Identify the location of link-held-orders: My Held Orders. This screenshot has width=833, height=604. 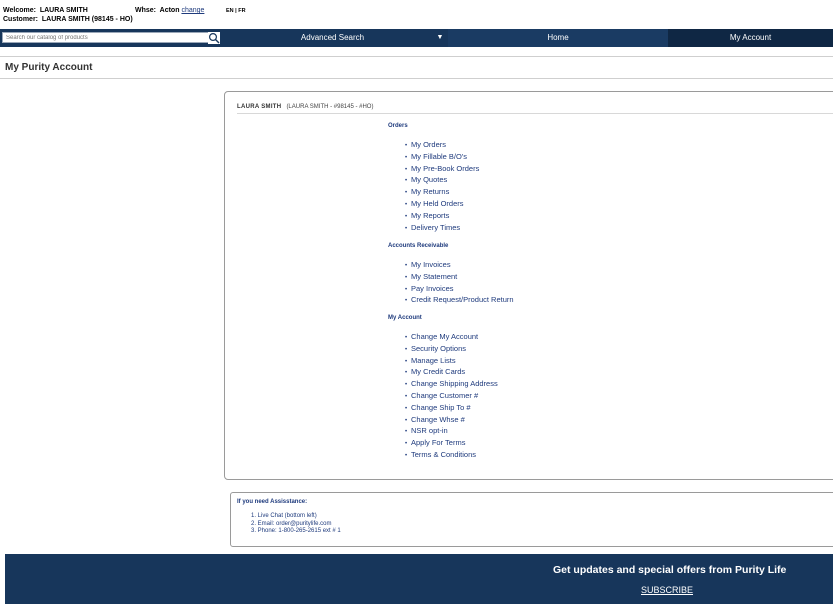
(442, 204).